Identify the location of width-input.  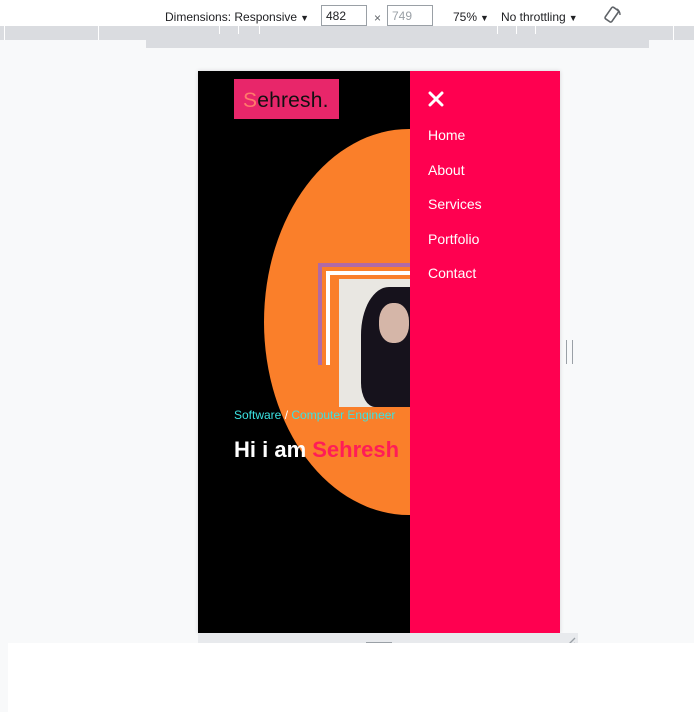
(344, 15).